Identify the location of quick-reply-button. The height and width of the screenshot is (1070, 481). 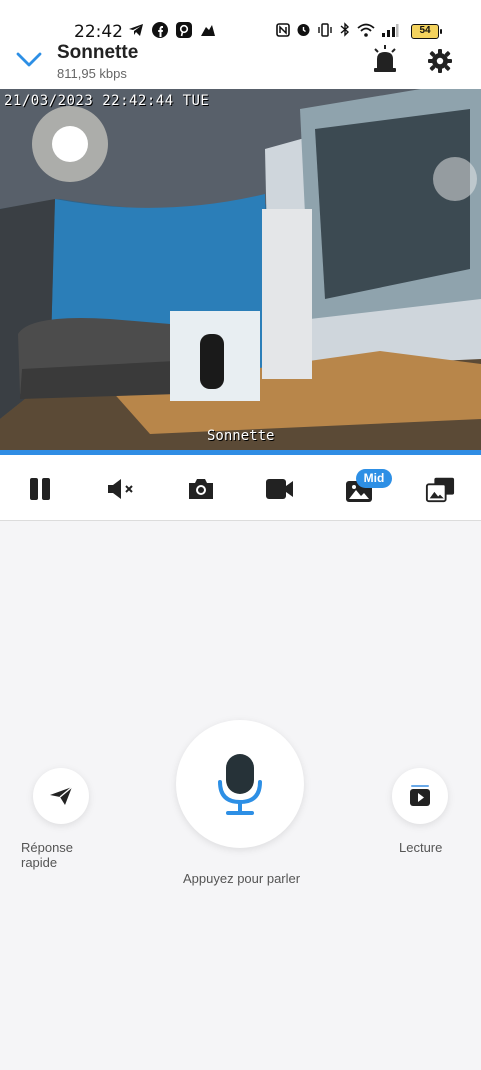
(61, 796).